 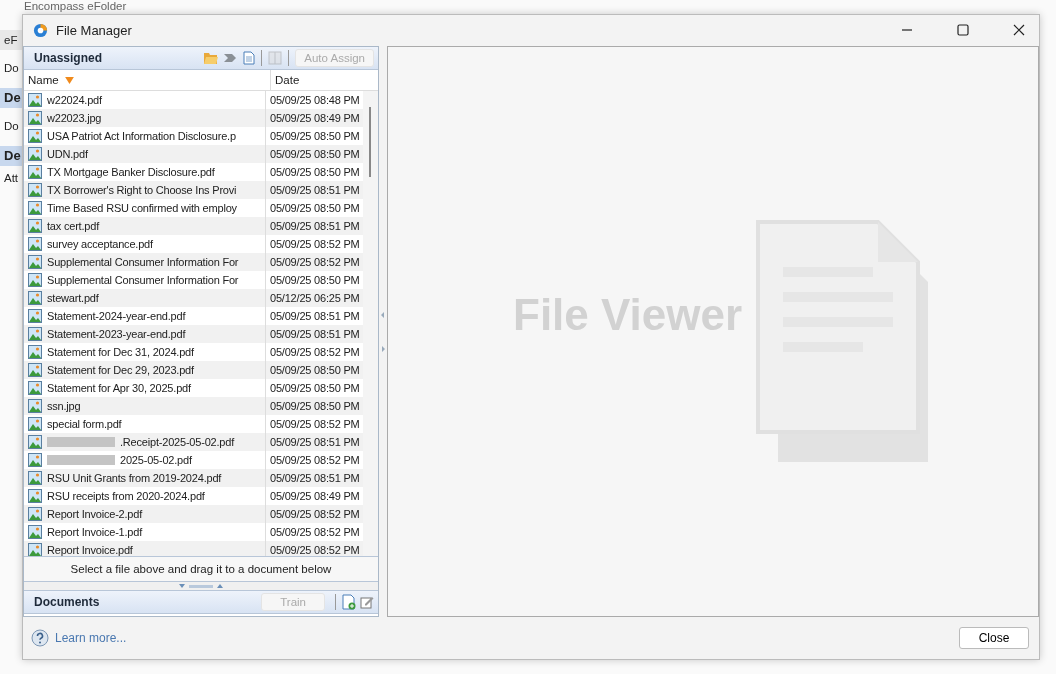 I want to click on background-window-title: Encompass eFolder, so click(x=75, y=6).